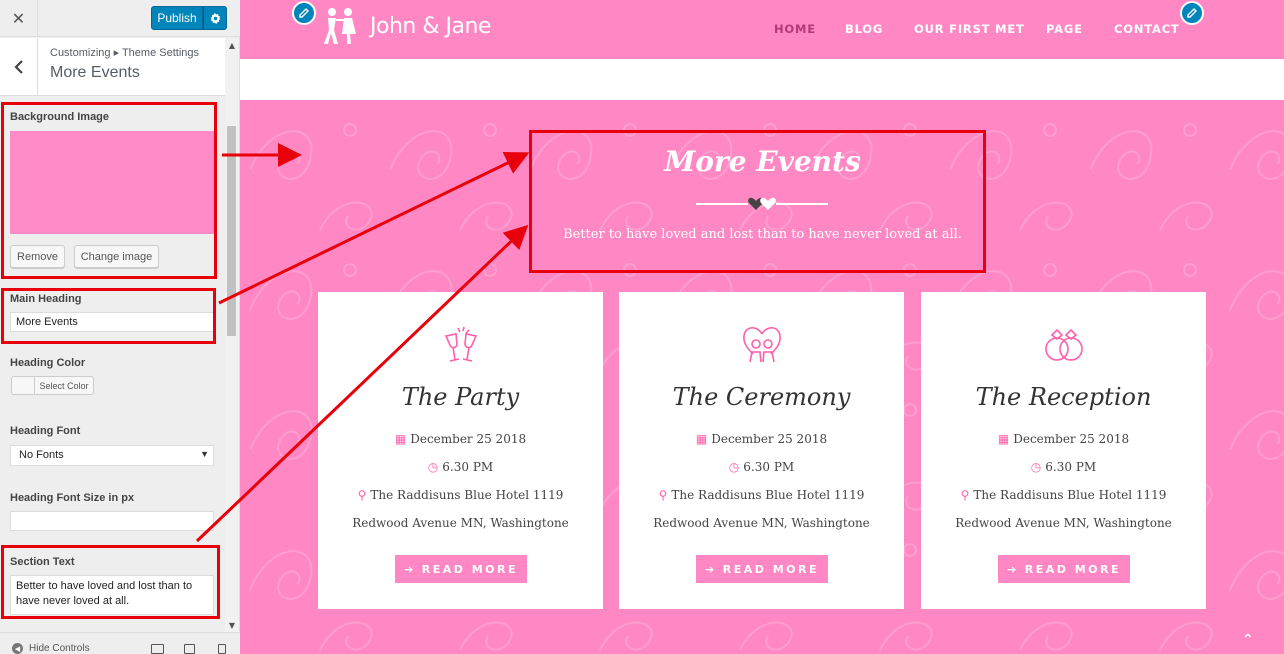  What do you see at coordinates (112, 455) in the screenshot?
I see `heading-font-select: No Fonts ▼` at bounding box center [112, 455].